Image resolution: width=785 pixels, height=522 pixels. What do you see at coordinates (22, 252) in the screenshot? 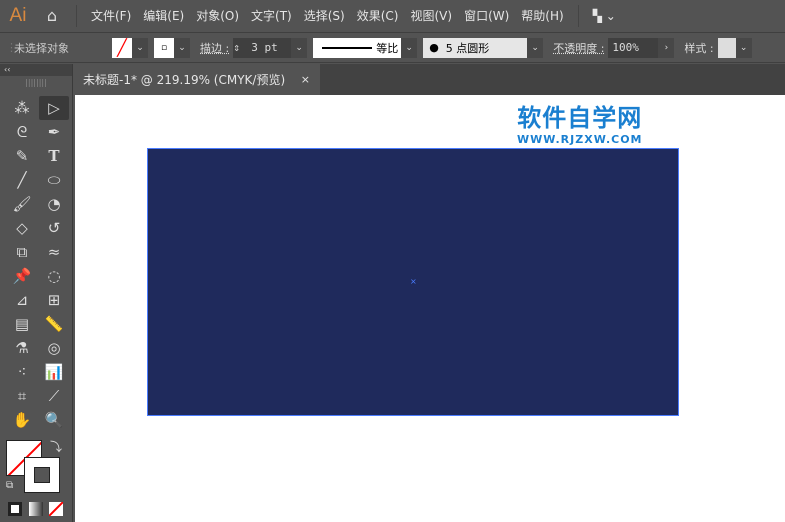
I see `scale-tool-icon: ⧉` at bounding box center [22, 252].